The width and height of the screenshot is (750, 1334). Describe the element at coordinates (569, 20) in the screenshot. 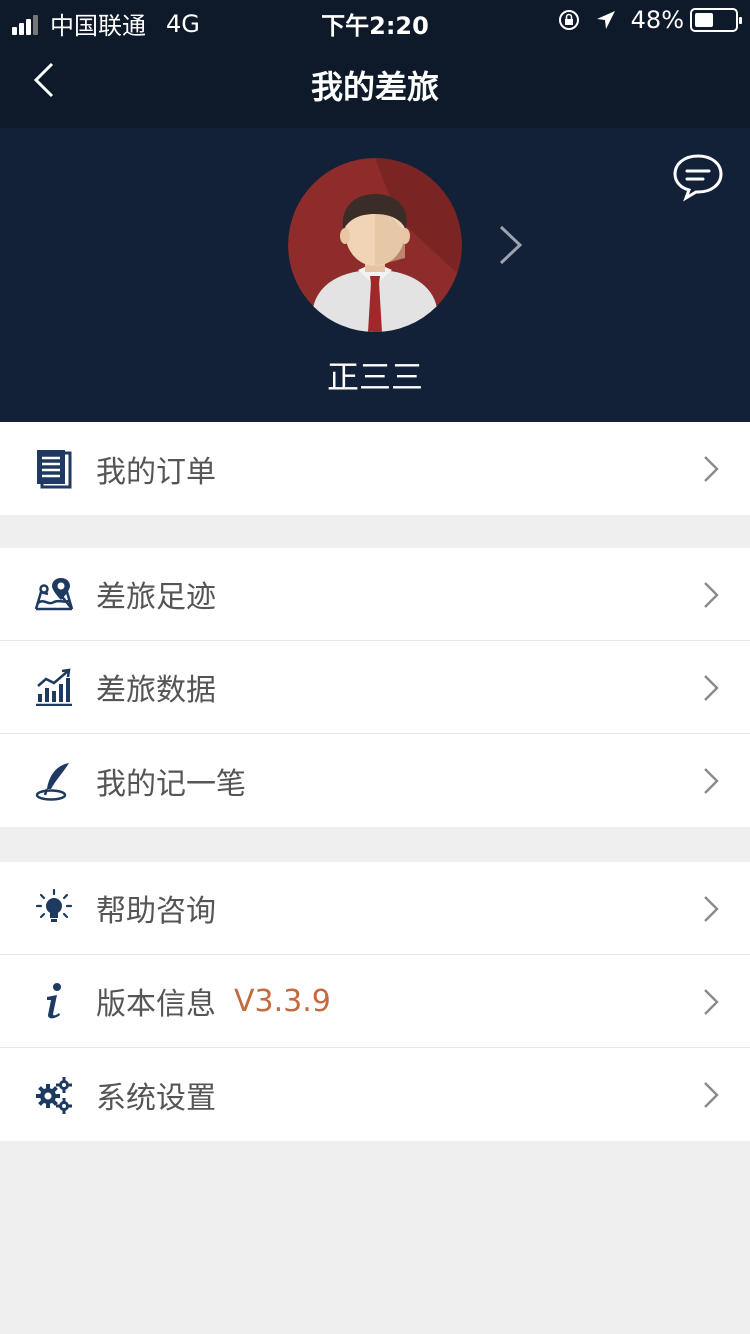

I see `rotation-lock-icon` at that location.